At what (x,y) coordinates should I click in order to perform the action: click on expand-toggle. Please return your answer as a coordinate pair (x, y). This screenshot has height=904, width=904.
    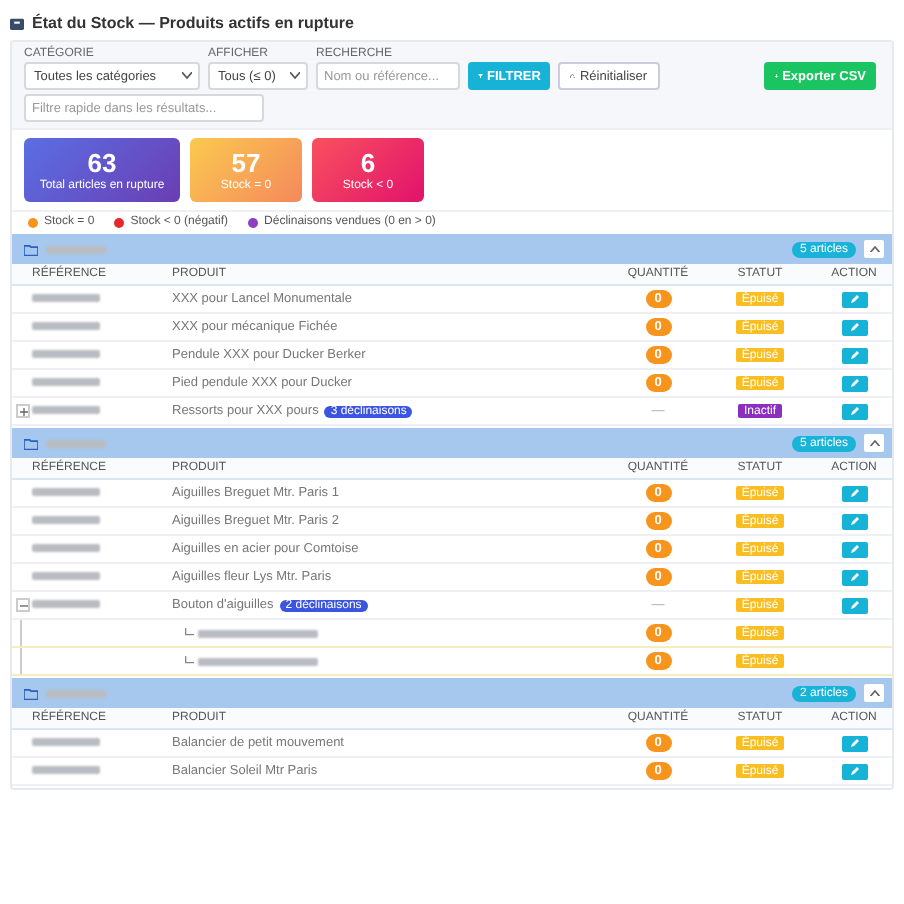
    Looking at the image, I should click on (23, 411).